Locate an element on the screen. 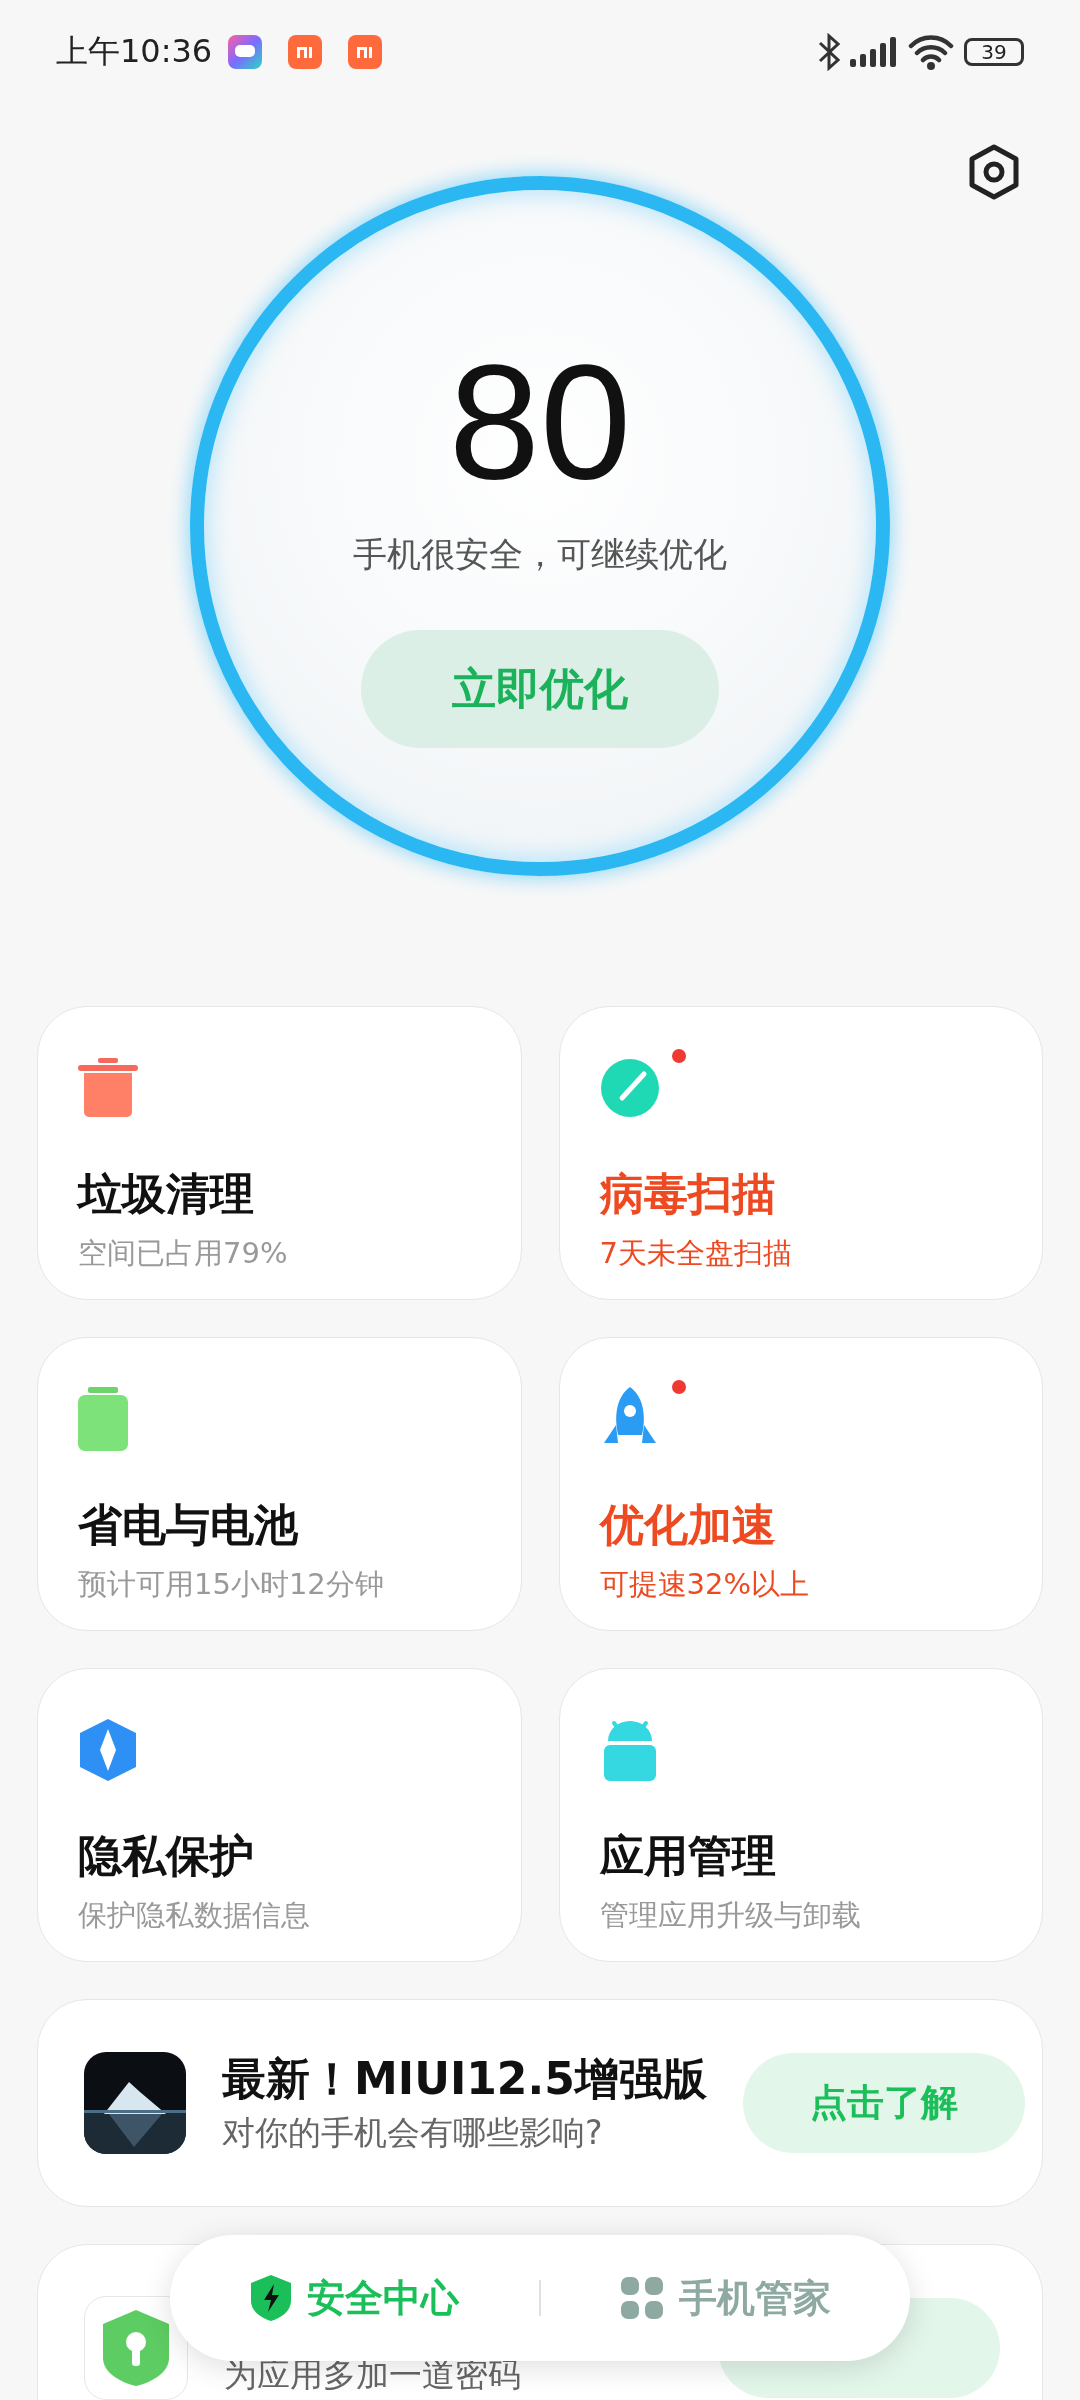 Image resolution: width=1080 pixels, height=2400 pixels. card-subtitle: 可提速32%以上 is located at coordinates (704, 1584).